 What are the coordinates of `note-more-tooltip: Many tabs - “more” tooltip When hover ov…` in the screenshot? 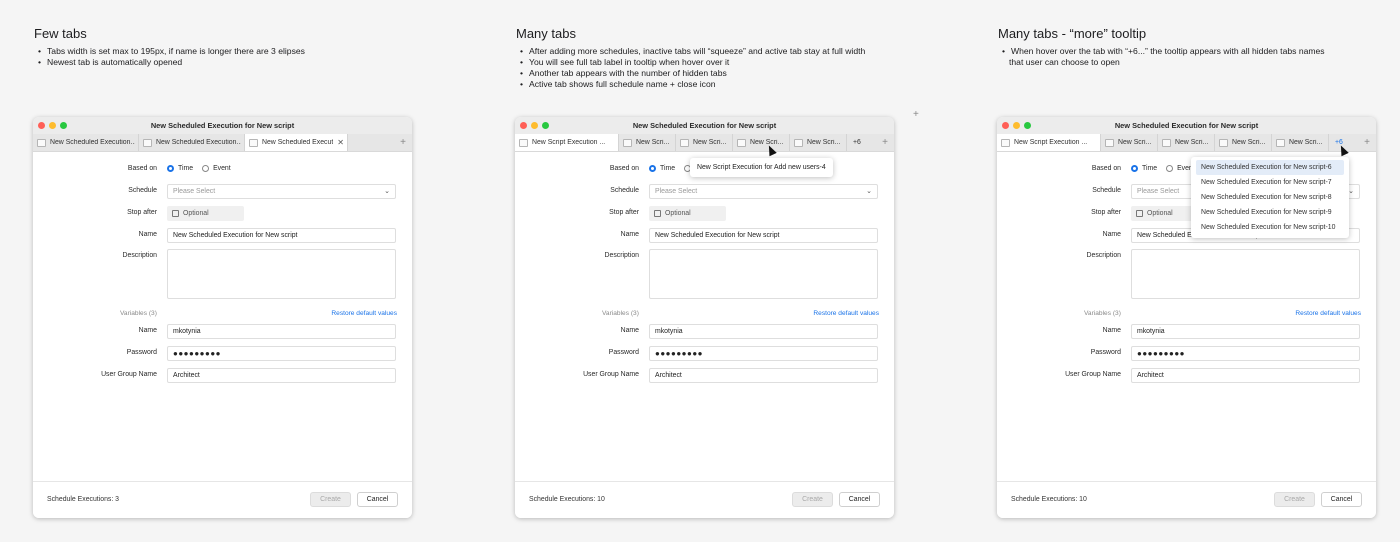 It's located at (1161, 47).